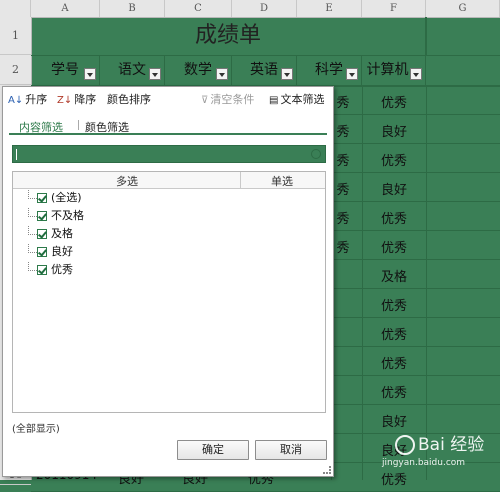 This screenshot has width=500, height=492. I want to click on funnel-icon: ⊽, so click(205, 100).